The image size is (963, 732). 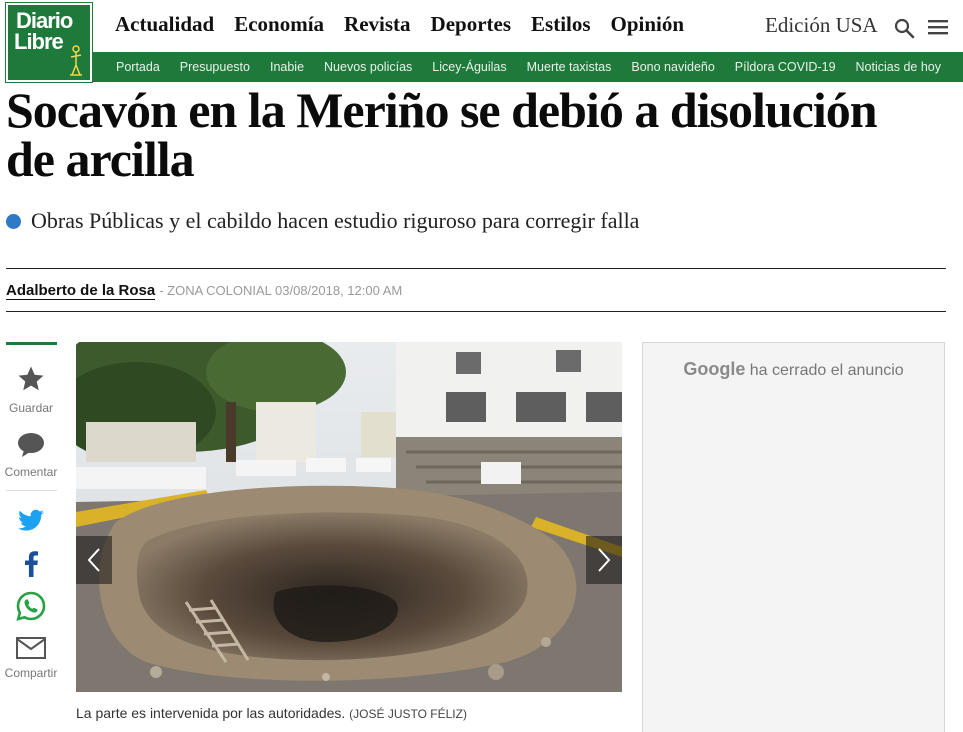 What do you see at coordinates (471, 24) in the screenshot?
I see `nav-item-deportes: Deportes` at bounding box center [471, 24].